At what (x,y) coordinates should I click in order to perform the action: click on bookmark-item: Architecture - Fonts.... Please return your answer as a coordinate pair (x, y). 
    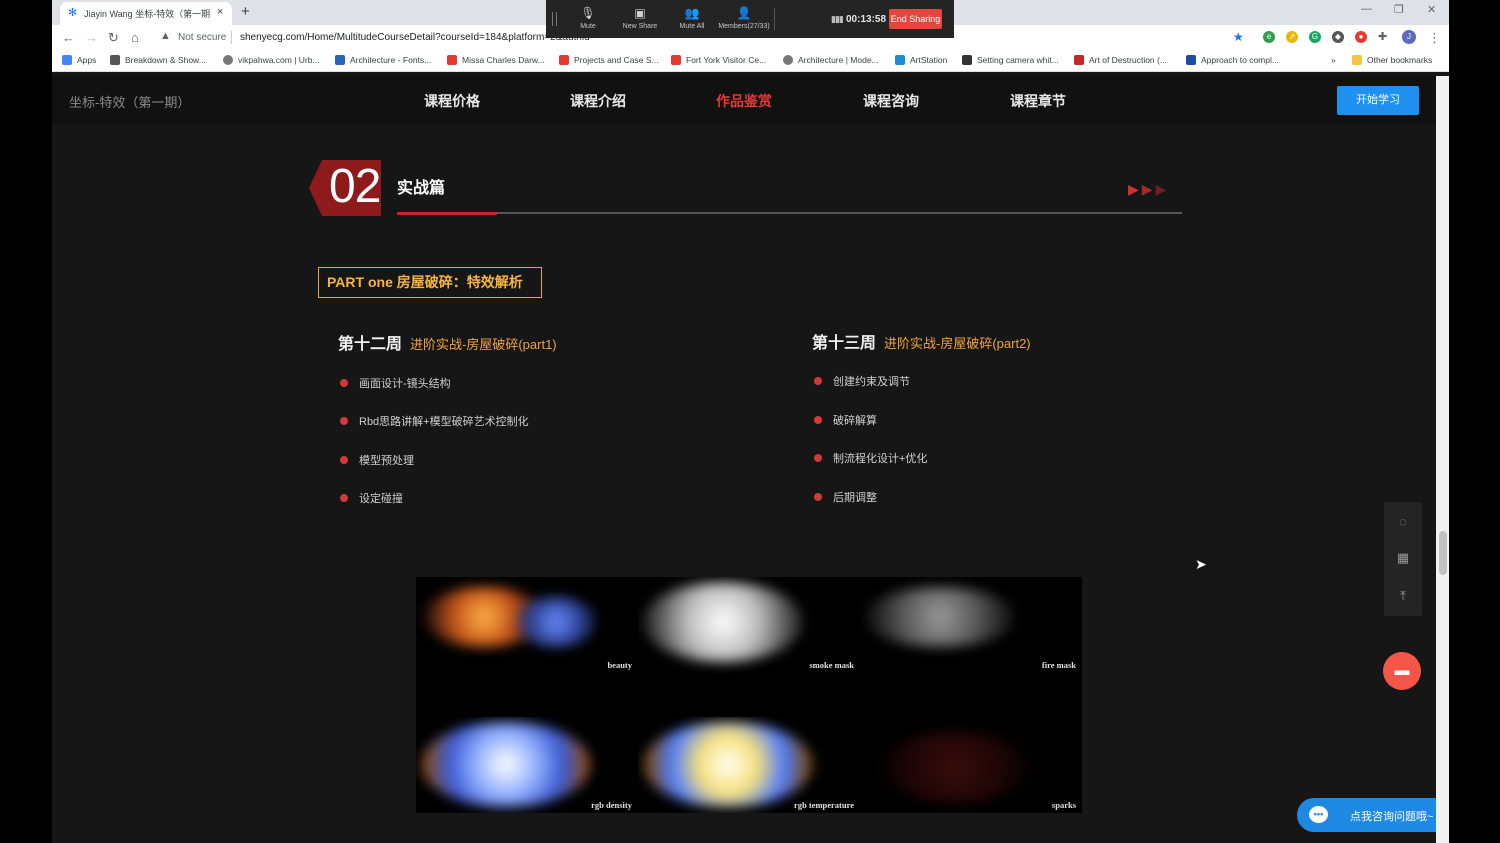
    Looking at the image, I should click on (383, 60).